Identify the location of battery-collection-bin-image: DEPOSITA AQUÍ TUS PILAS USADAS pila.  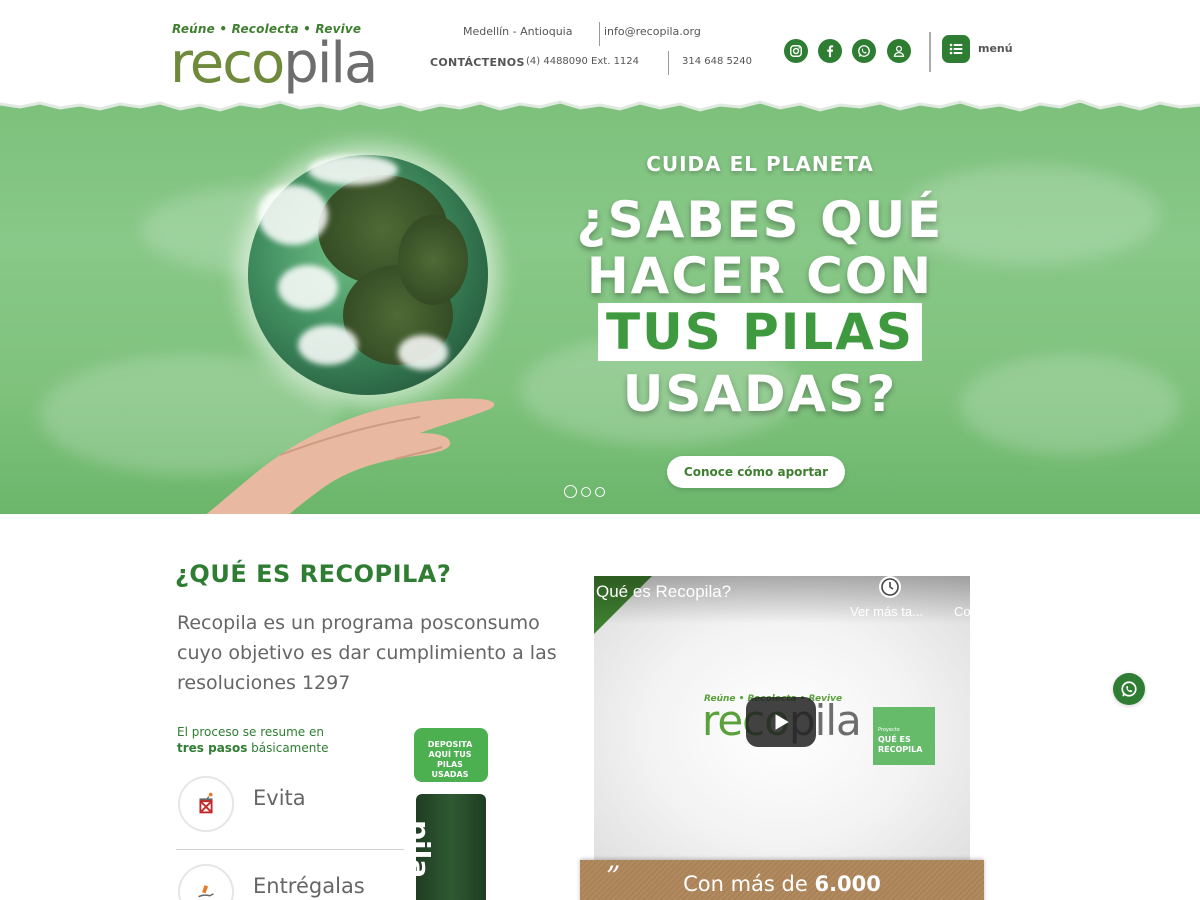
(446, 814).